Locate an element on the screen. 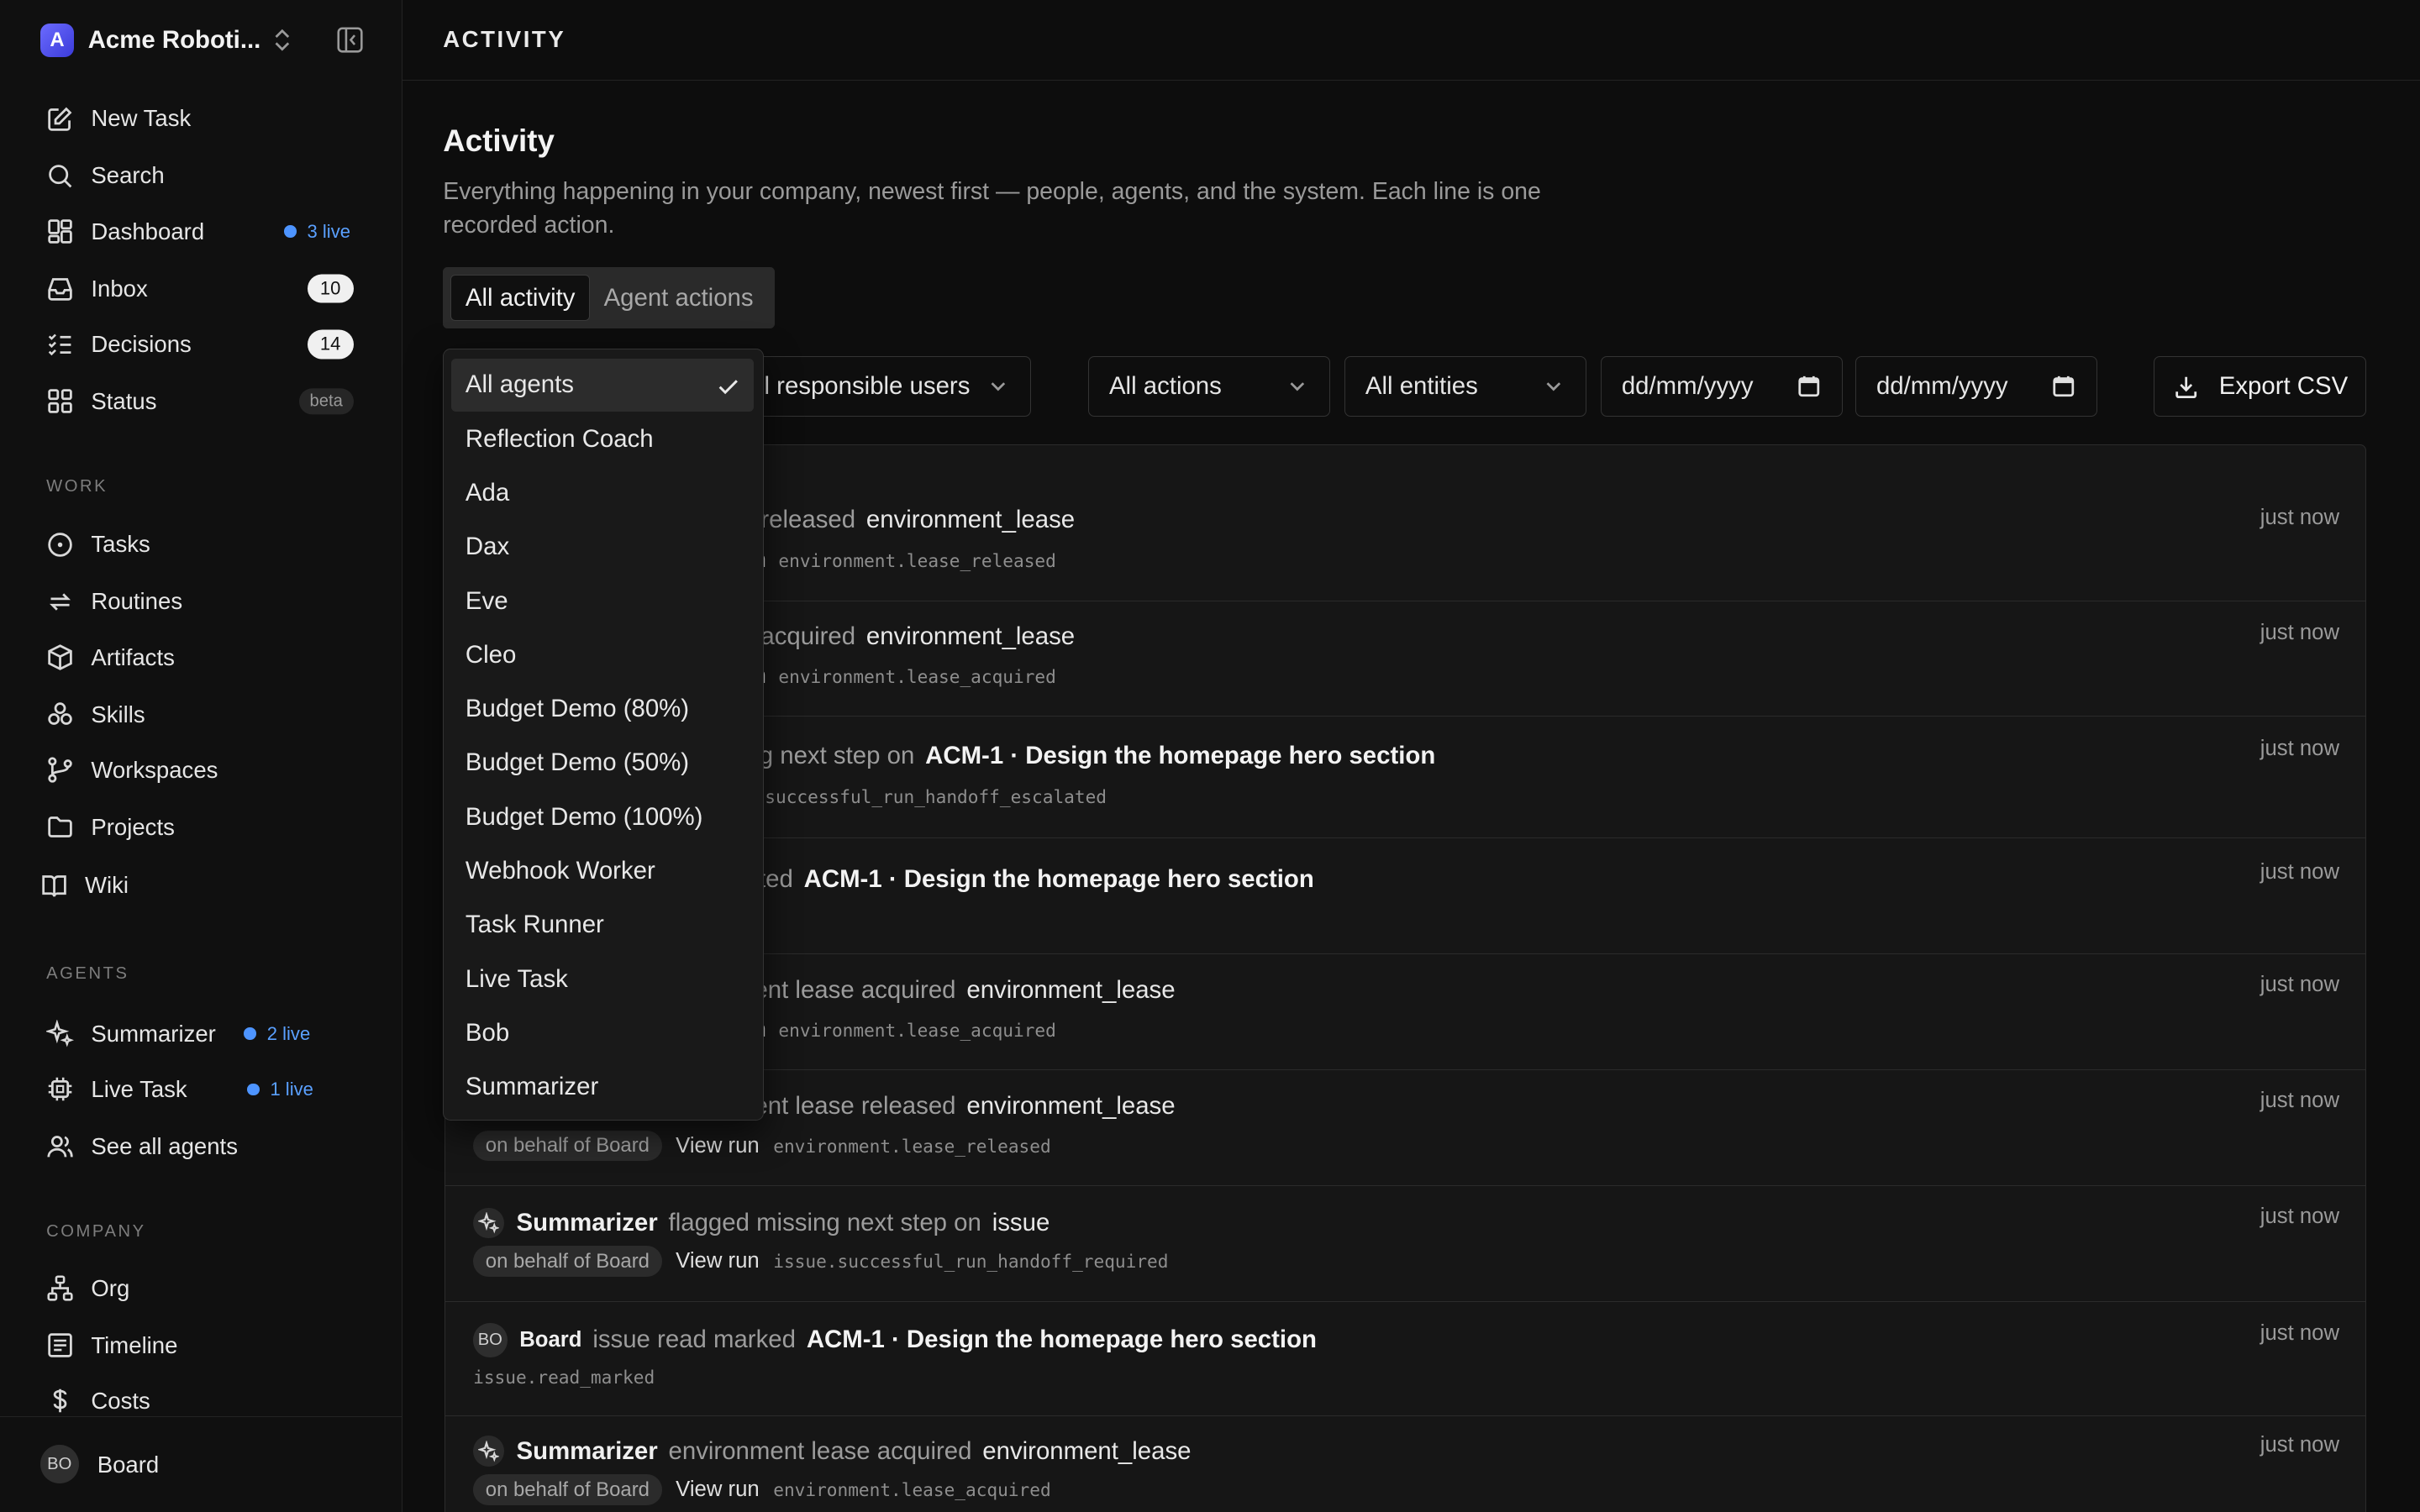 This screenshot has width=2420, height=1512. chevron-updown-icon is located at coordinates (282, 40).